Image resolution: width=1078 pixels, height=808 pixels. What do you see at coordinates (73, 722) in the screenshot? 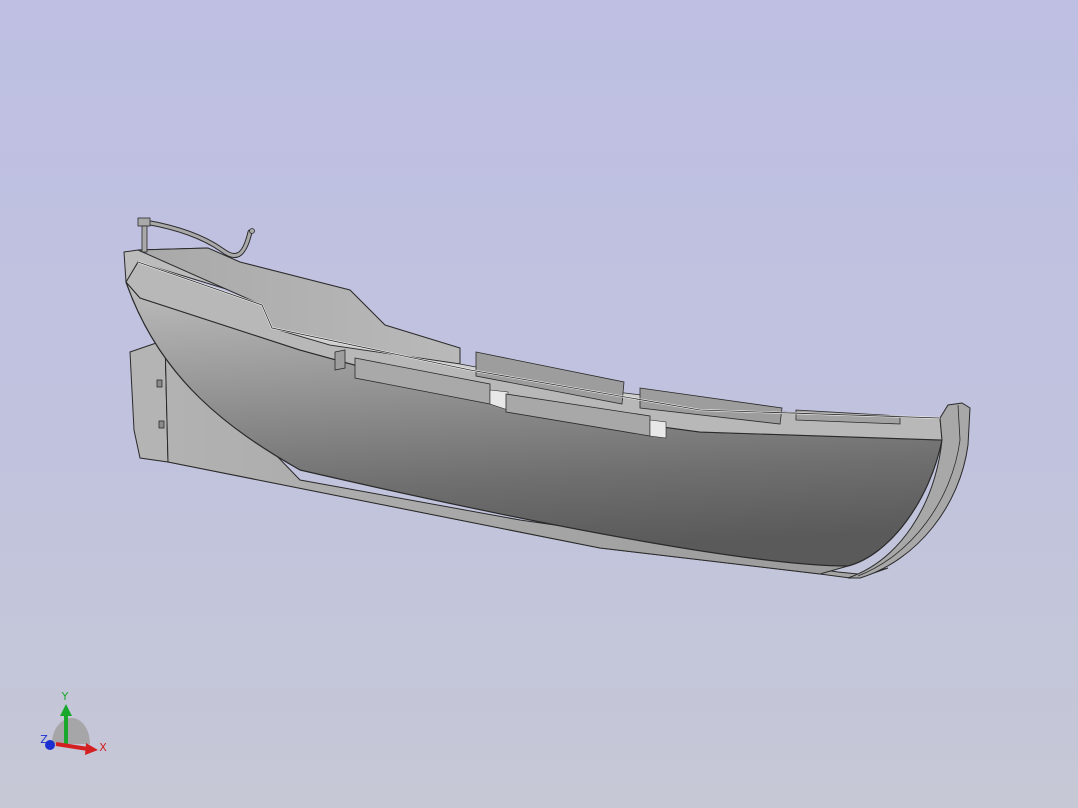
I see `coordinate-triad: Y X Z` at bounding box center [73, 722].